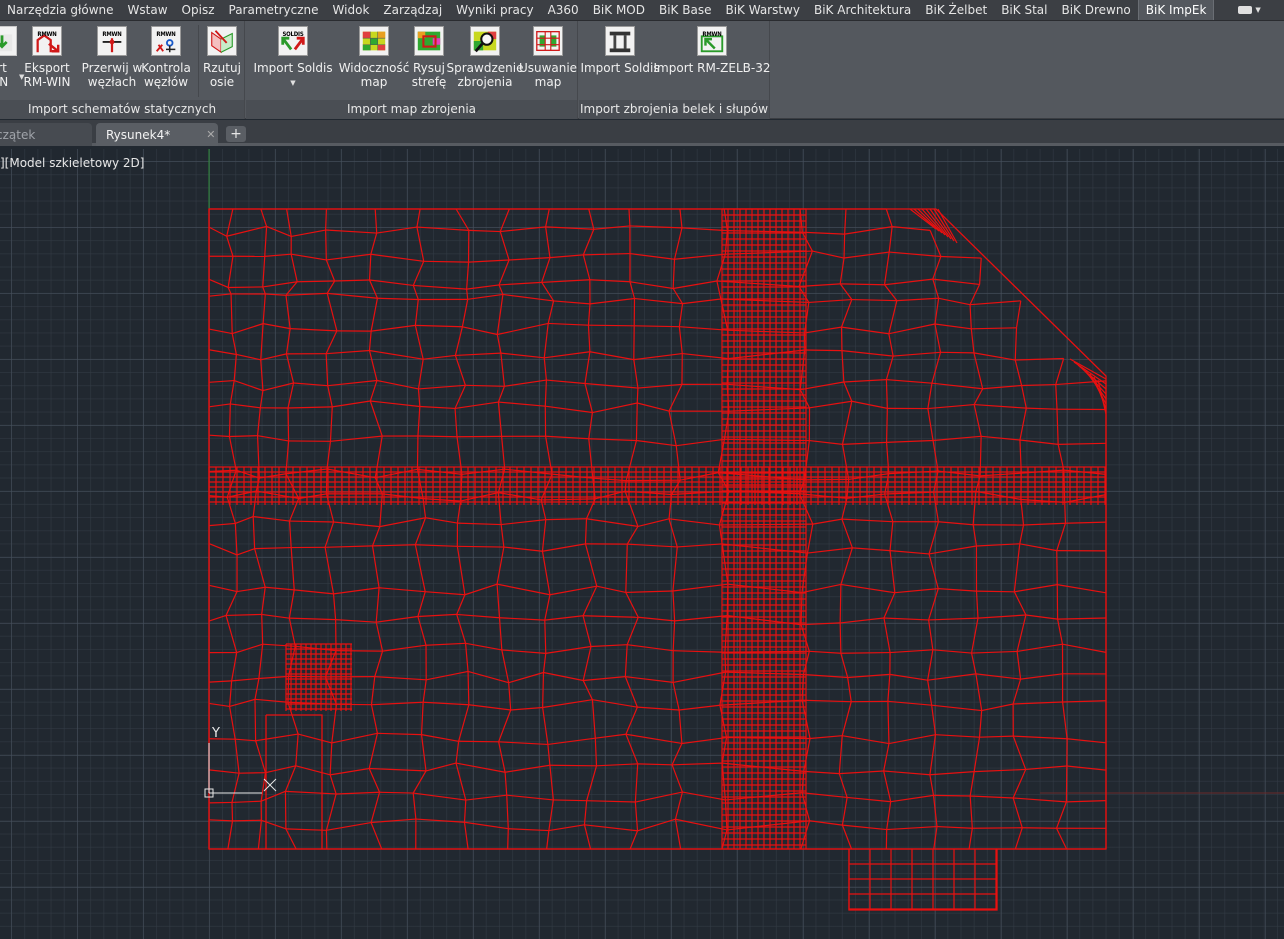 The width and height of the screenshot is (1284, 939). What do you see at coordinates (47, 57) in the screenshot?
I see `eksport-rmwin-button: RMWN Eksport RM-WIN` at bounding box center [47, 57].